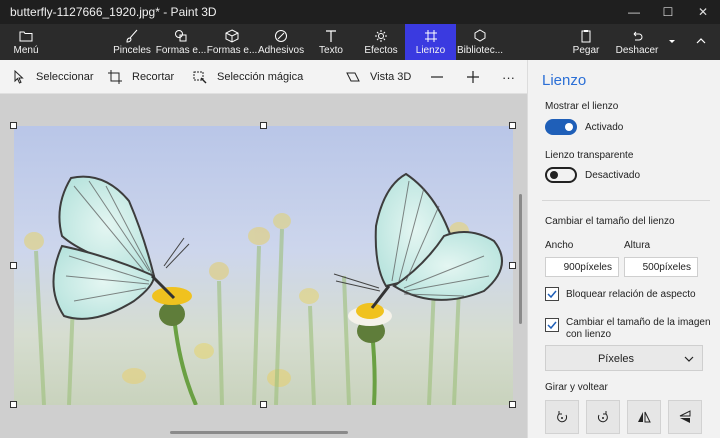 This screenshot has height=438, width=720. Describe the element at coordinates (13, 125) in the screenshot. I see `resize-handle-top-left` at that location.